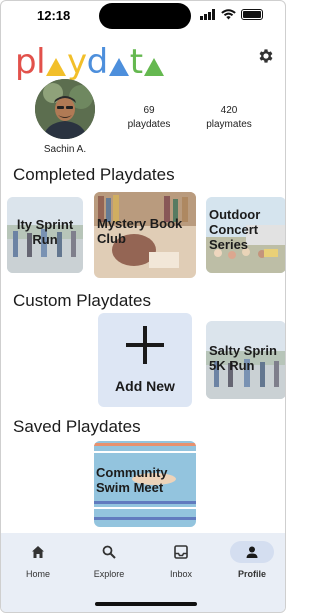 This screenshot has height=613, width=320. I want to click on logo-letter-t: t, so click(136, 62).